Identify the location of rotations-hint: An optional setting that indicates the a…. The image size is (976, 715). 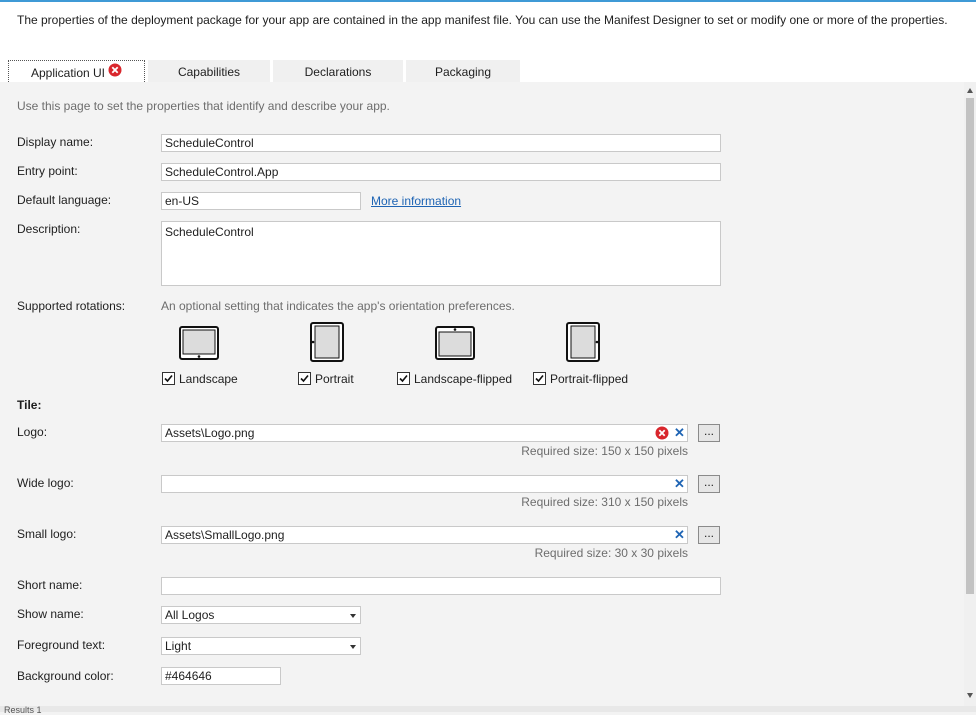
(338, 306).